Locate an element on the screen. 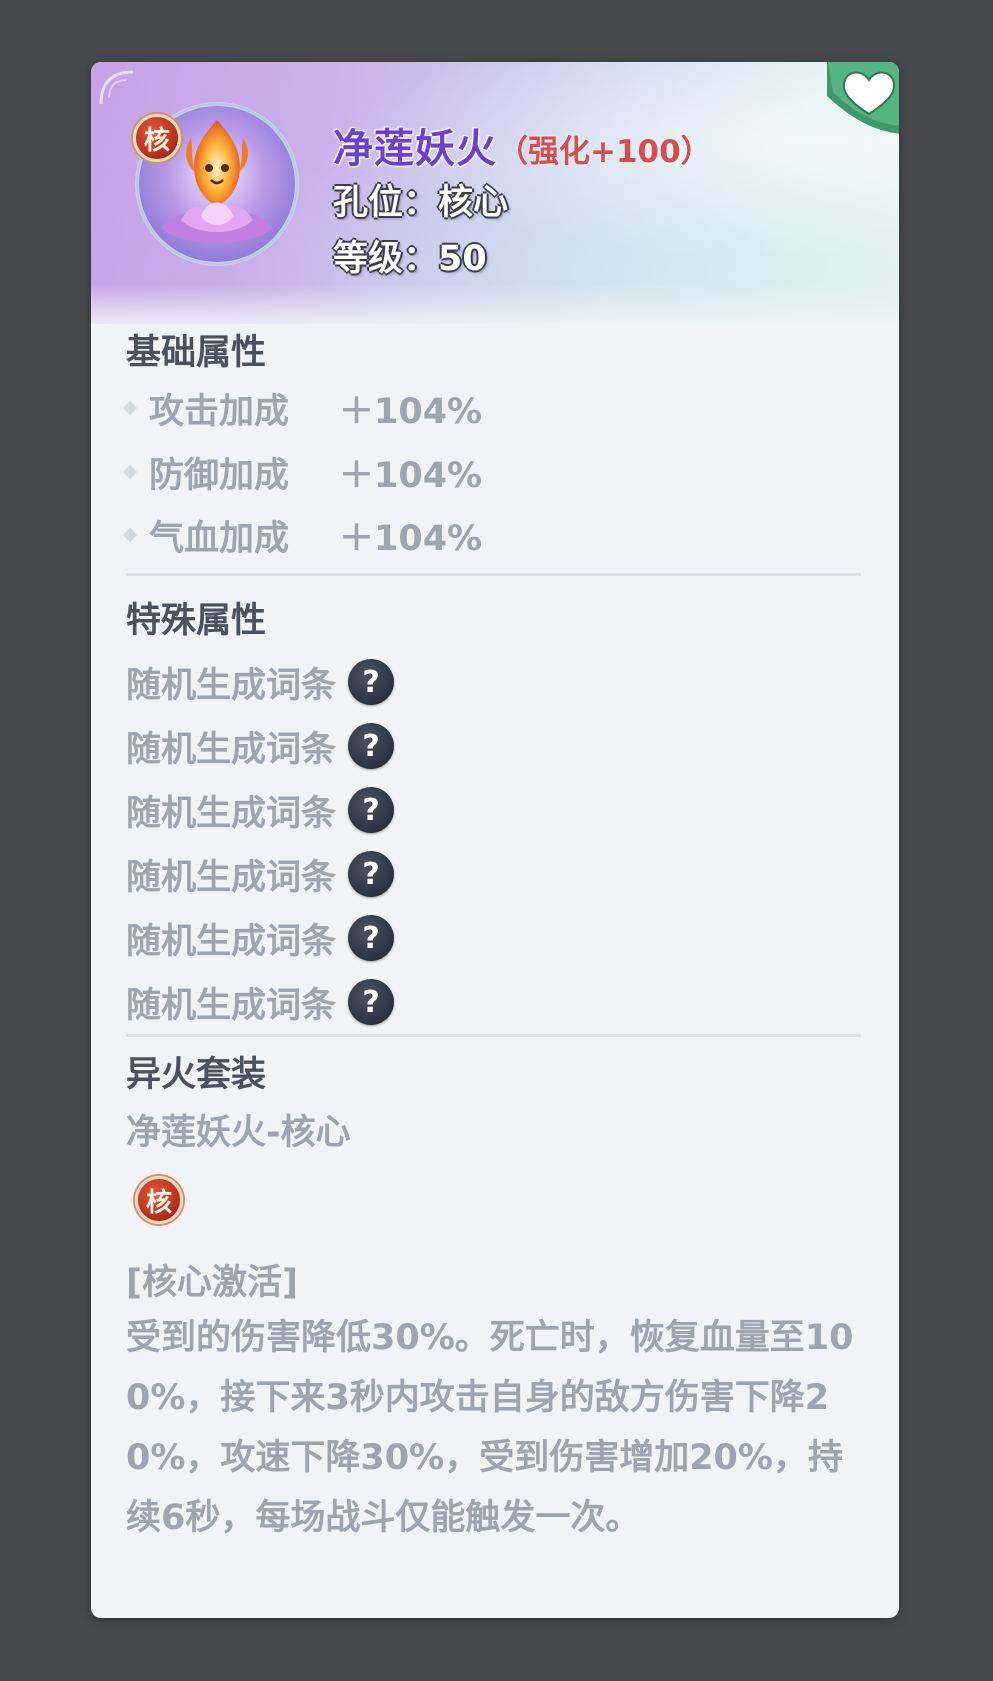  item-header: 核 净莲妖火（强化+100） 孔位：核心 等级：50 is located at coordinates (495, 193).